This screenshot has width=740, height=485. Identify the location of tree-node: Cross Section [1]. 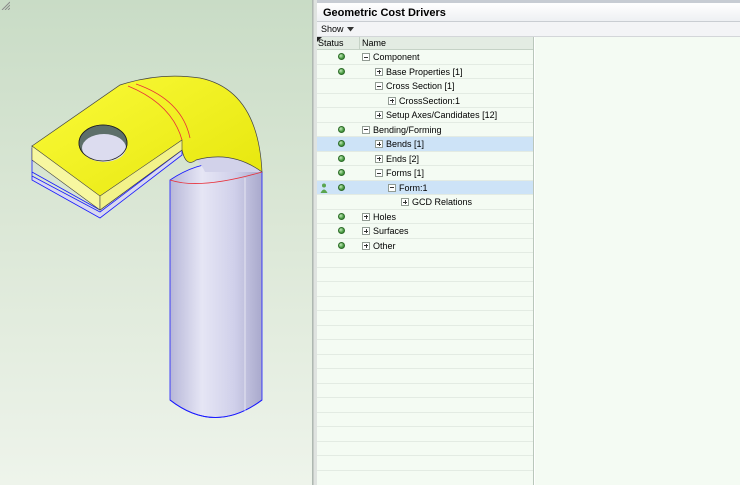
(415, 86).